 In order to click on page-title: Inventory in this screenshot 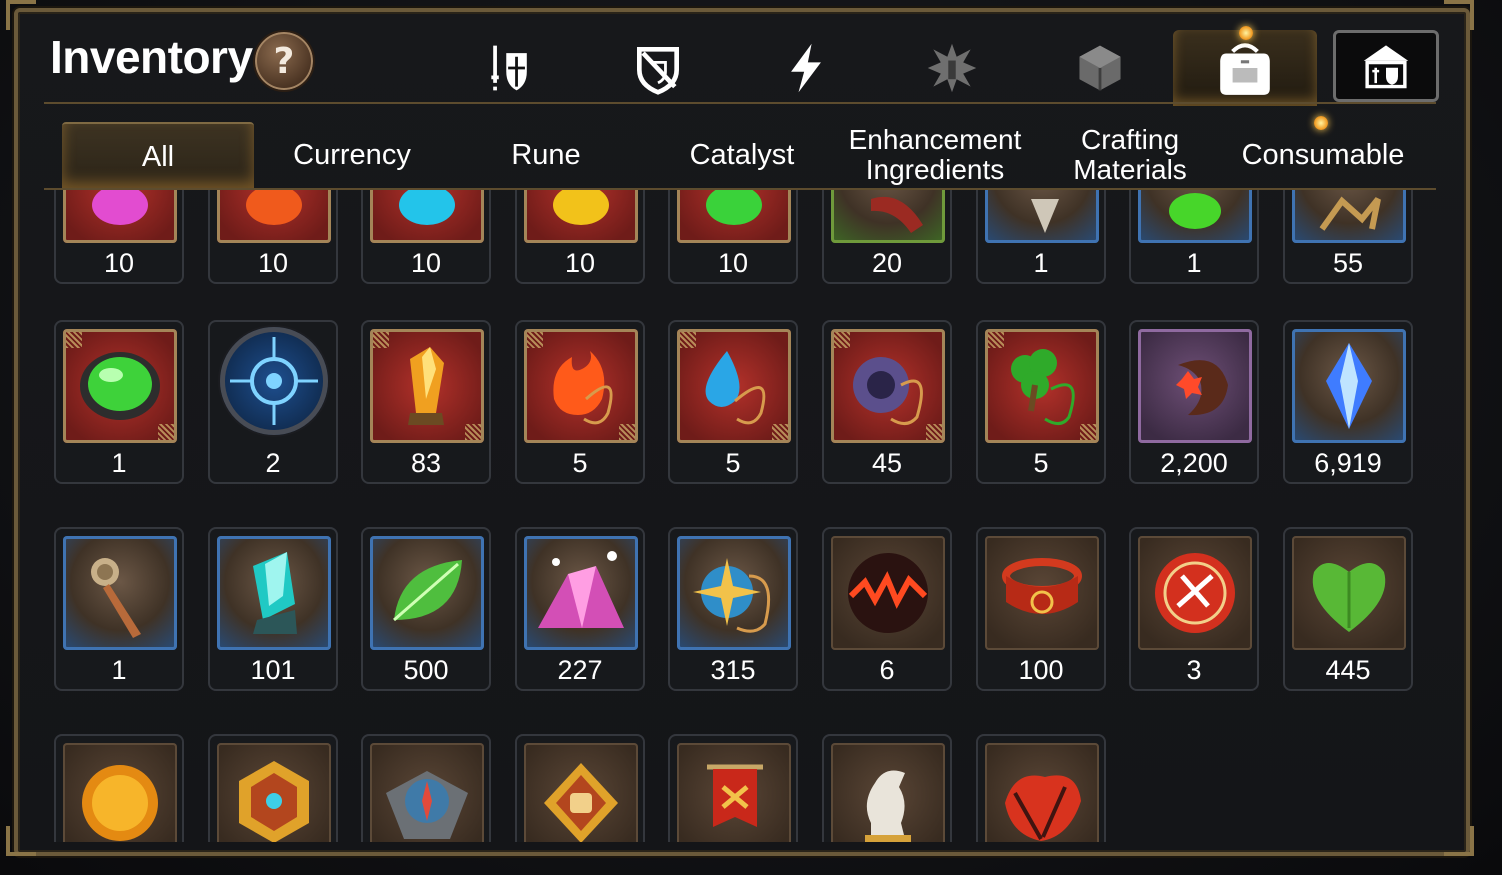, I will do `click(151, 57)`.